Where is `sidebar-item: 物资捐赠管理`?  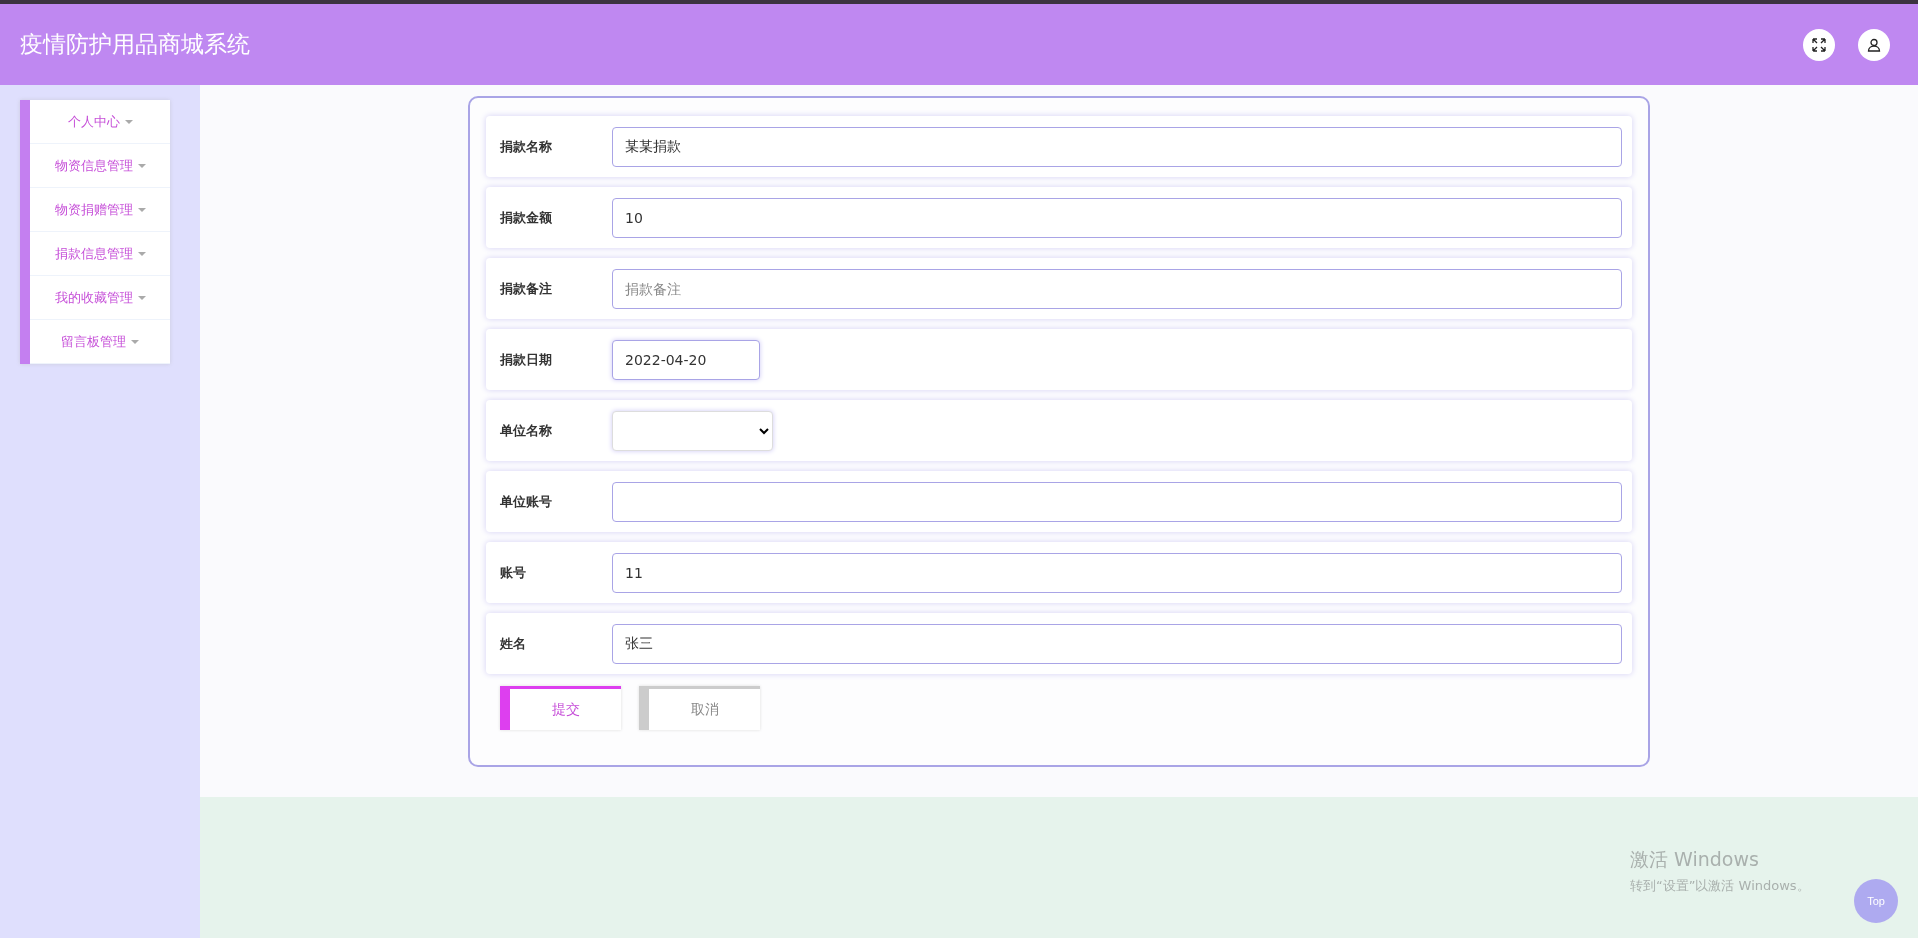
sidebar-item: 物资捐赠管理 is located at coordinates (100, 210).